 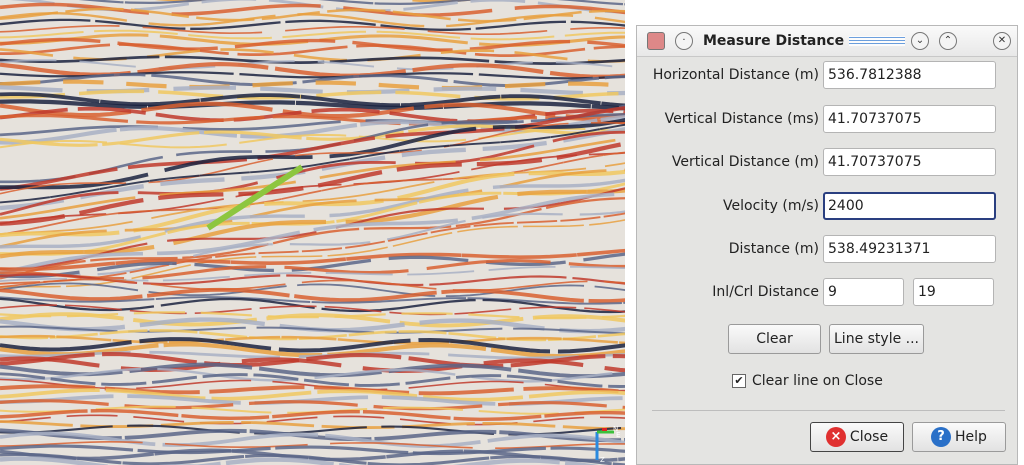 What do you see at coordinates (909, 249) in the screenshot?
I see `distance-m-field: 538.49231371` at bounding box center [909, 249].